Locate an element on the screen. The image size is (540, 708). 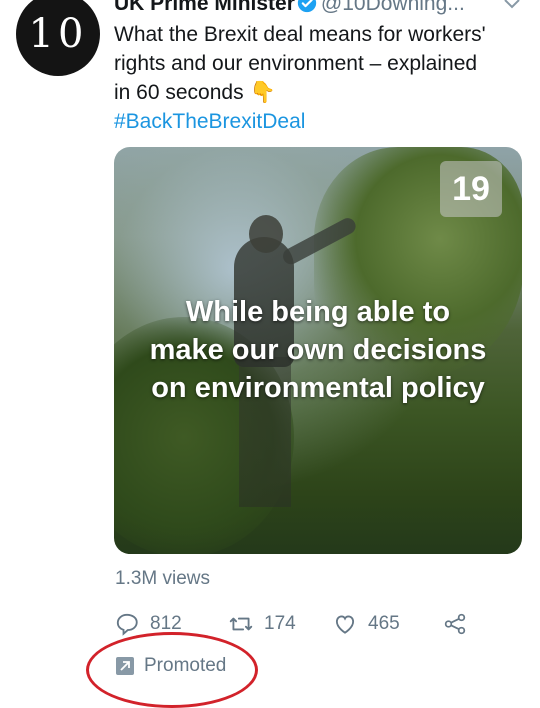
share-button is located at coordinates (460, 624).